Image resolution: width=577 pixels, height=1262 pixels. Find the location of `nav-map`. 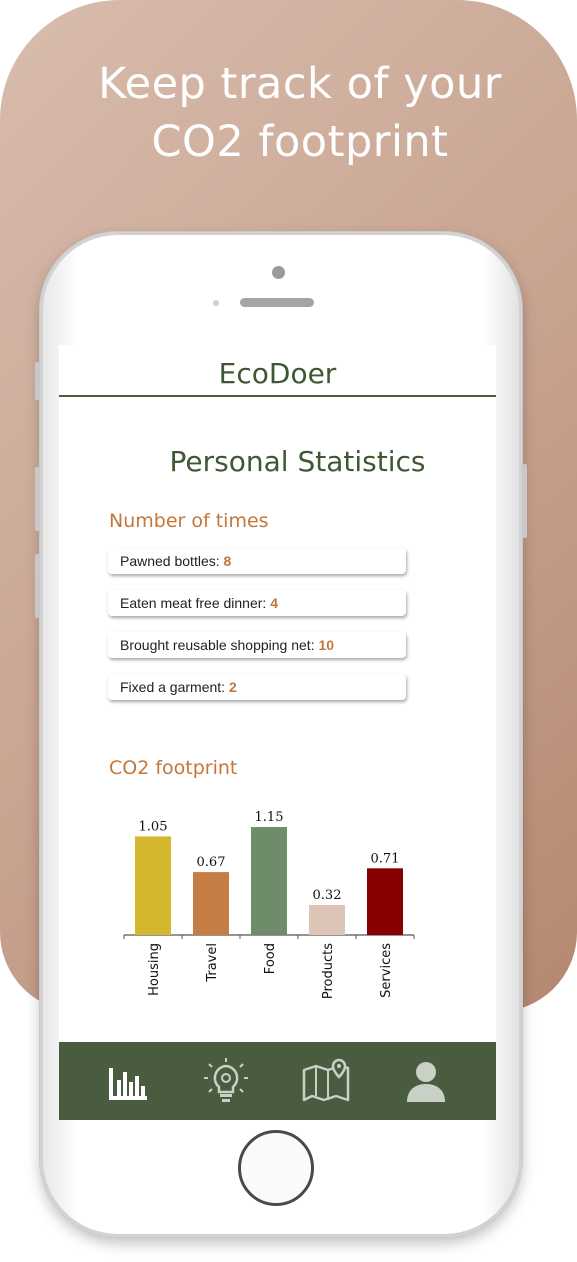

nav-map is located at coordinates (326, 1081).